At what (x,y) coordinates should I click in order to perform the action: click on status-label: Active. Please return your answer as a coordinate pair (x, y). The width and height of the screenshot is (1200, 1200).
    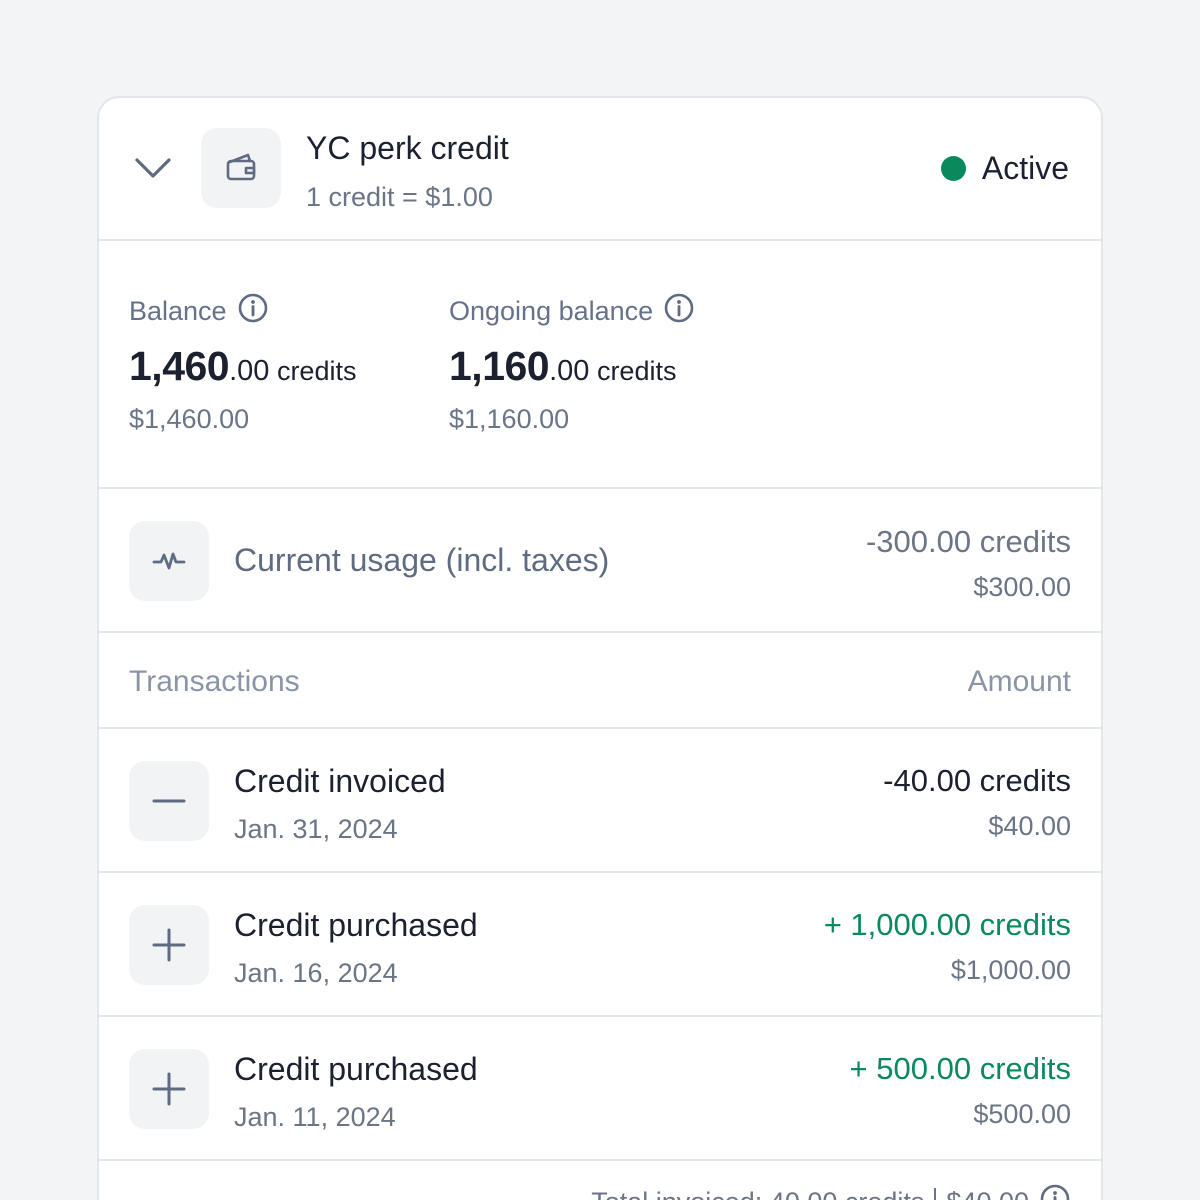
    Looking at the image, I should click on (1025, 168).